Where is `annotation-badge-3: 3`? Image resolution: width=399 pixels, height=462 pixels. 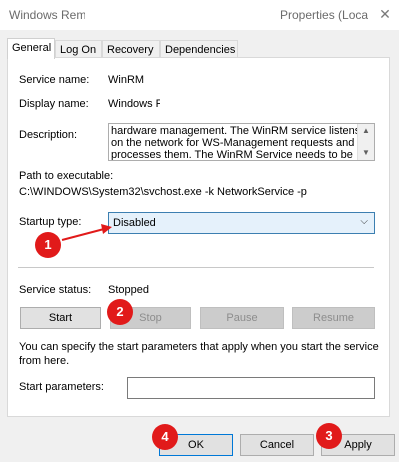 annotation-badge-3: 3 is located at coordinates (329, 436).